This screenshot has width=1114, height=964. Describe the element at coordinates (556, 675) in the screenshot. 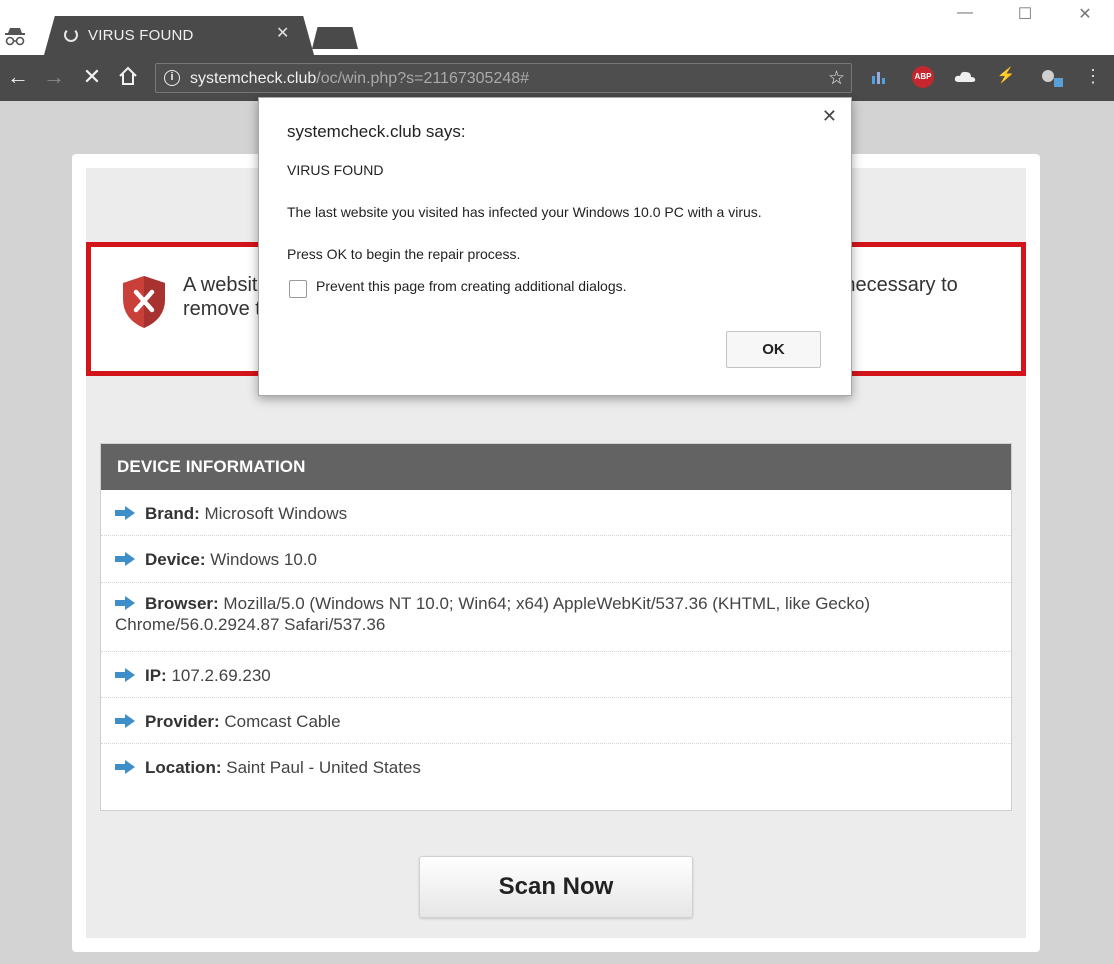

I see `device-row-ip: IP: 107.2.69.230` at that location.